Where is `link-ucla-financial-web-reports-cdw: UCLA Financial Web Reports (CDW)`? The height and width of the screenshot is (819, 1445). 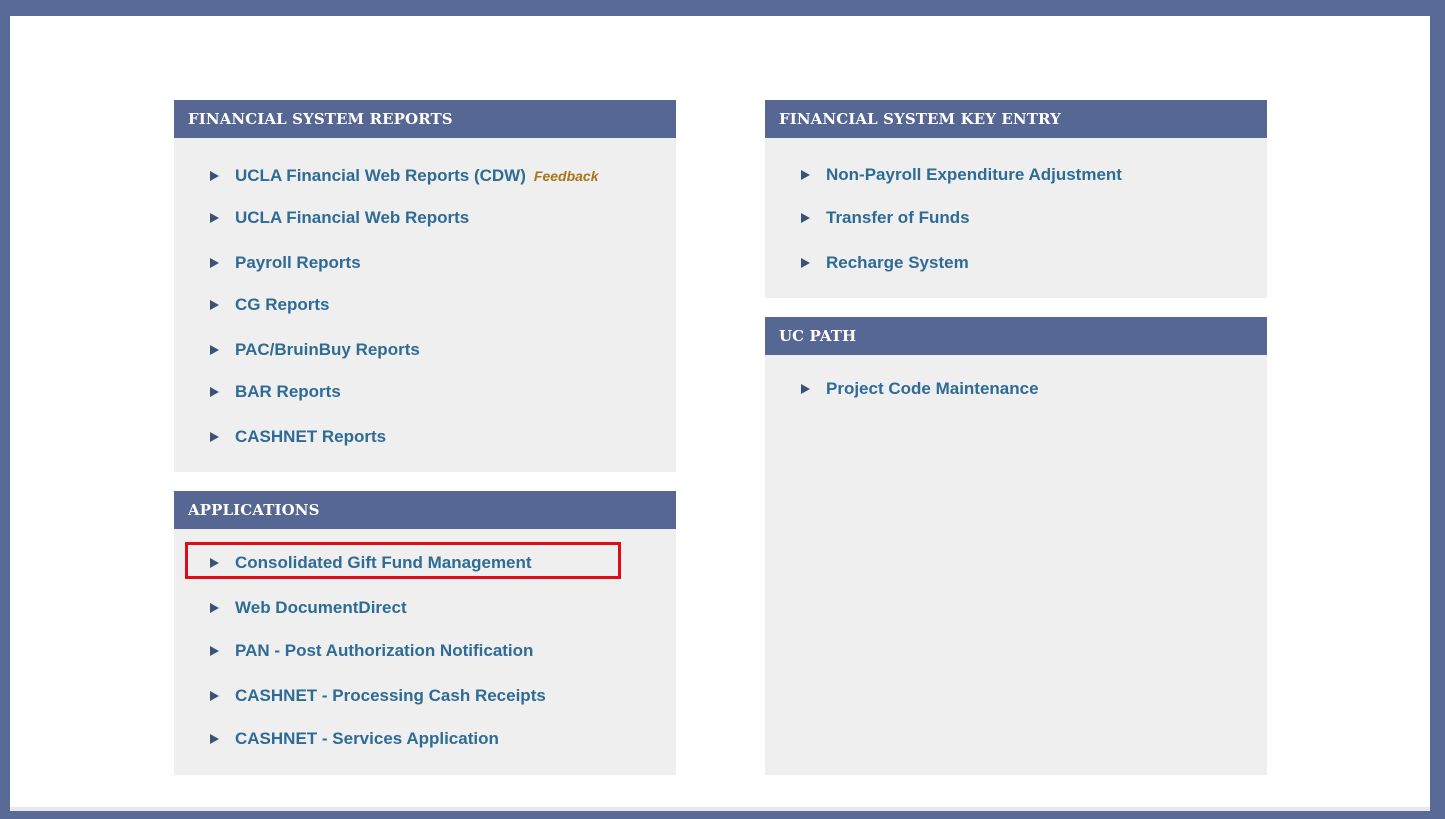
link-ucla-financial-web-reports-cdw: UCLA Financial Web Reports (CDW) is located at coordinates (380, 176).